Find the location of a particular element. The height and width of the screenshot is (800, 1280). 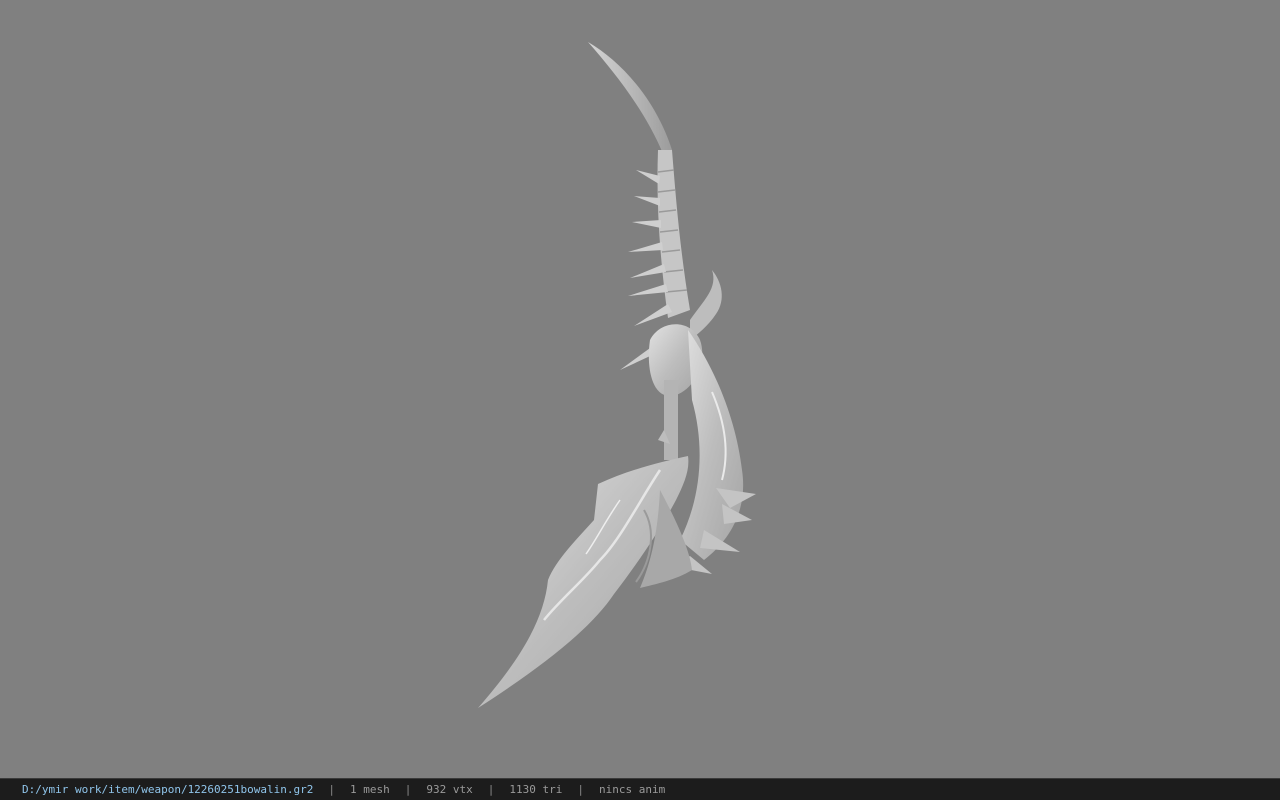

animation-status-label: nincs anim is located at coordinates (632, 789).